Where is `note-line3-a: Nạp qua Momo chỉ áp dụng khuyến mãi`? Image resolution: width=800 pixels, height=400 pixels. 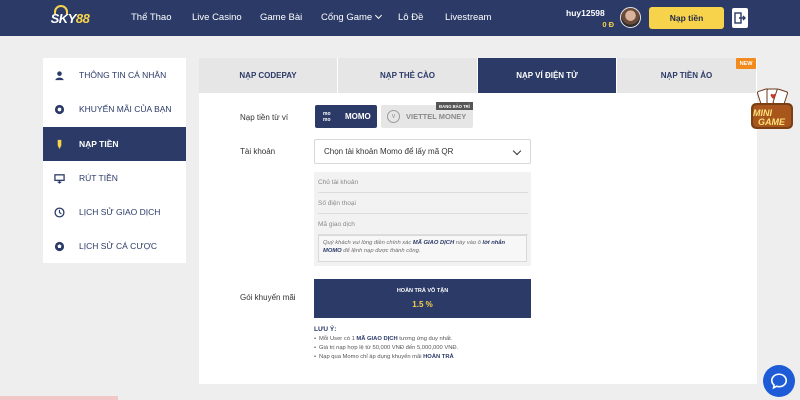 note-line3-a: Nạp qua Momo chỉ áp dụng khuyến mãi is located at coordinates (371, 357).